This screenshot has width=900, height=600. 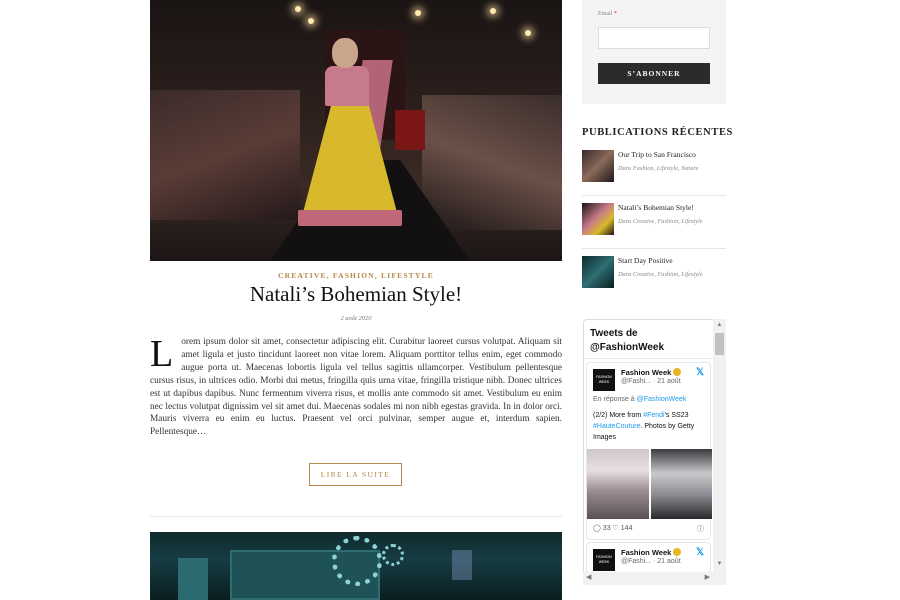 What do you see at coordinates (356, 275) in the screenshot?
I see `post-categories: CREATIVE, FASHION, LIFESTYLE` at bounding box center [356, 275].